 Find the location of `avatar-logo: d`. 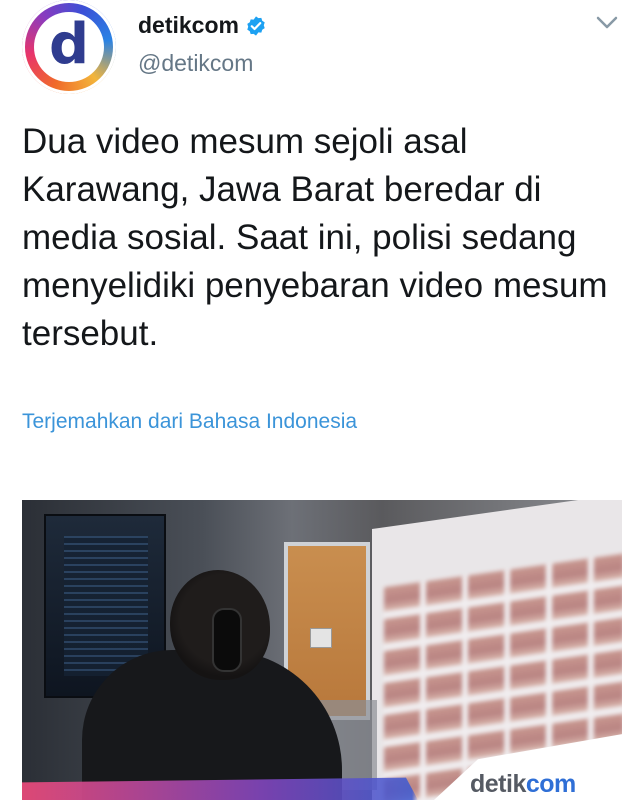

avatar-logo: d is located at coordinates (69, 47).